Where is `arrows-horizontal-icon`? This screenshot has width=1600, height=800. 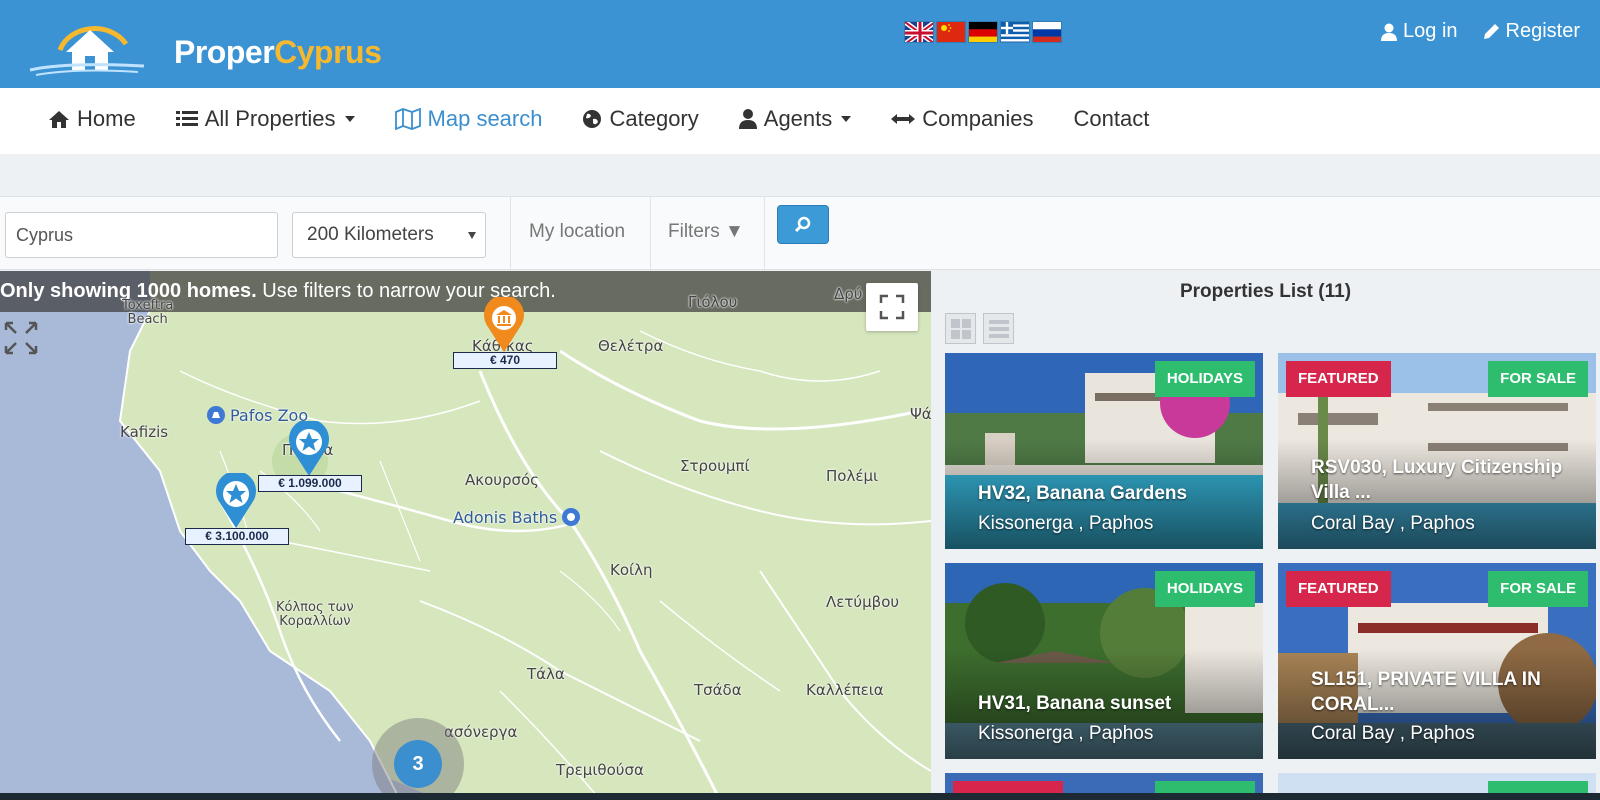
arrows-horizontal-icon is located at coordinates (903, 119).